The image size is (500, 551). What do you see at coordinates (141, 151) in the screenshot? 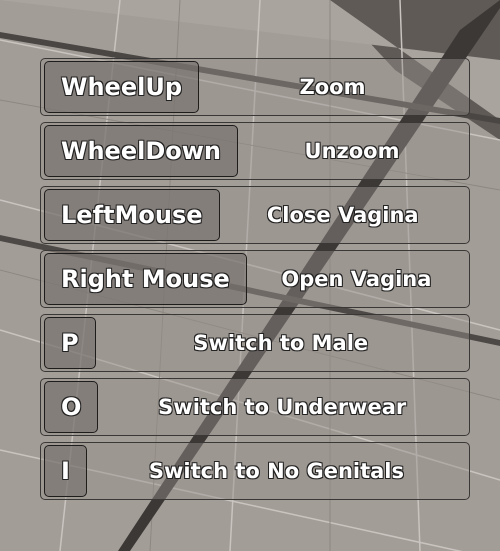
I see `key-button: WheelDown` at bounding box center [141, 151].